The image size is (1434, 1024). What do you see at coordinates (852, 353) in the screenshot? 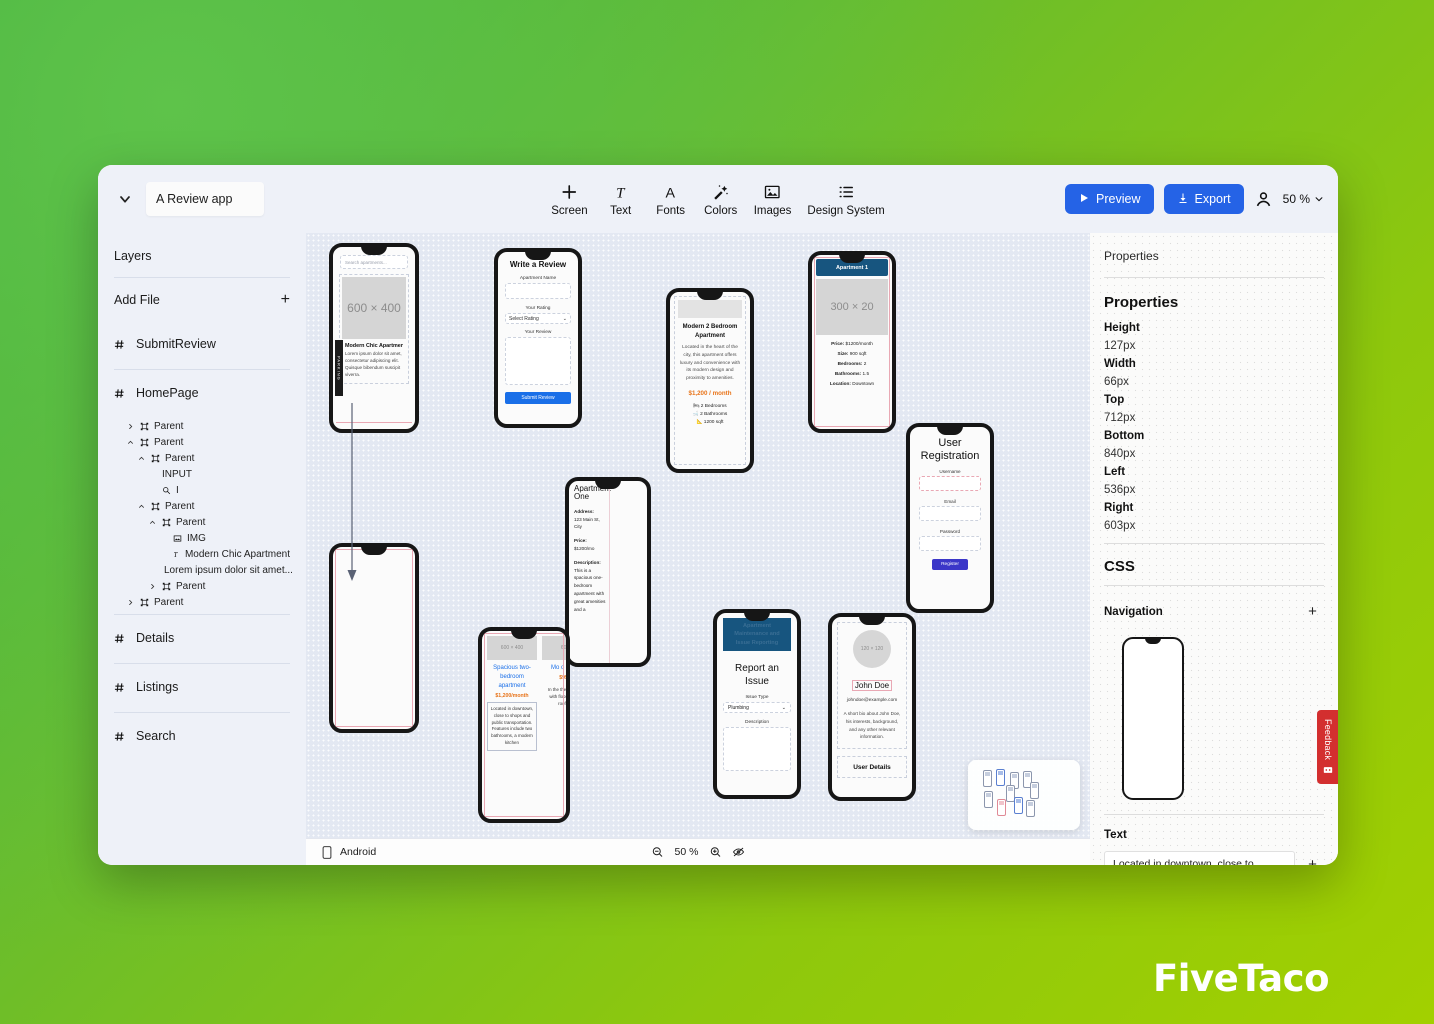
I see `table-row: Size: 900 sqft` at bounding box center [852, 353].